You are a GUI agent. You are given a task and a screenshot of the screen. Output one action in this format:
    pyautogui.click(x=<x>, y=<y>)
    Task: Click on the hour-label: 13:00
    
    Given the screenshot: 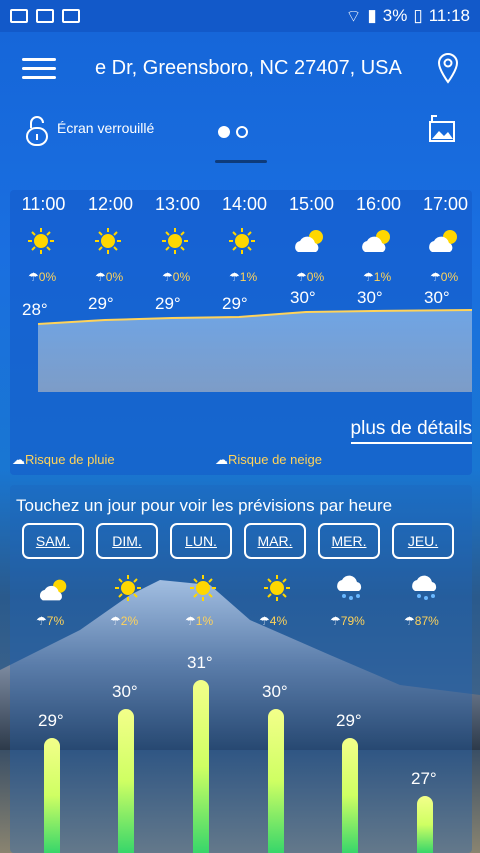 What is the action you would take?
    pyautogui.click(x=177, y=204)
    